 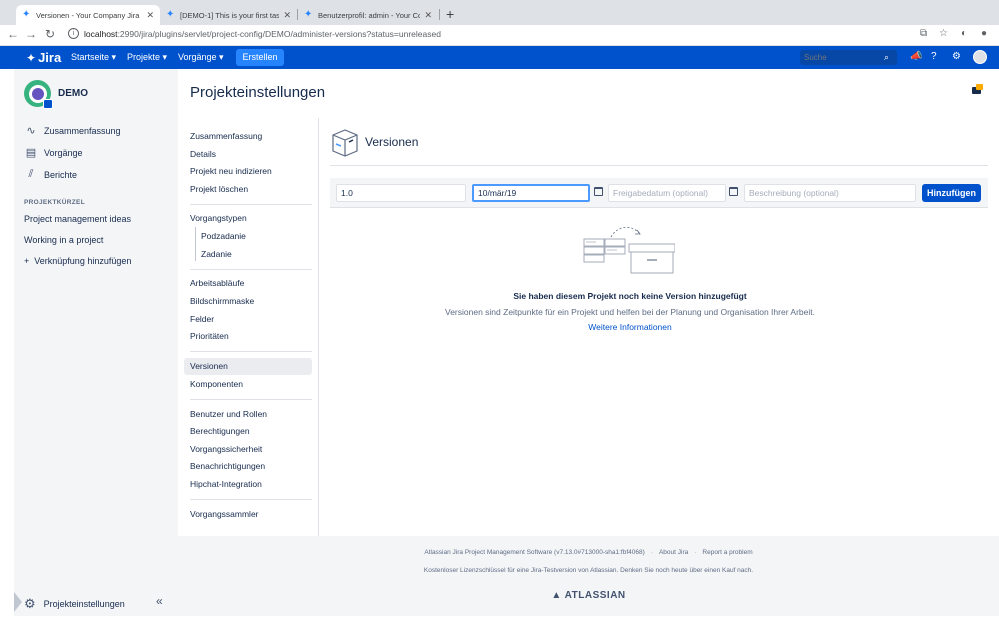 I want to click on version-name-input: 1.0, so click(x=401, y=193).